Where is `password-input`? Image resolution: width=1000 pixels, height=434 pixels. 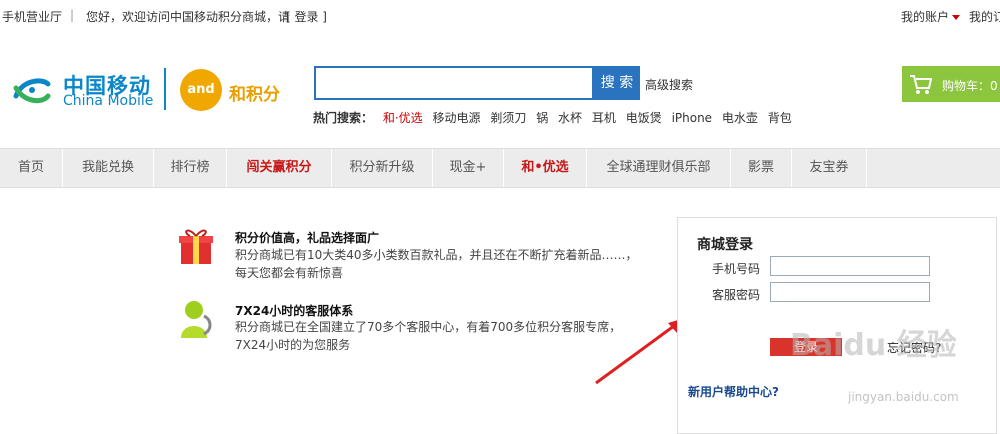 password-input is located at coordinates (850, 292).